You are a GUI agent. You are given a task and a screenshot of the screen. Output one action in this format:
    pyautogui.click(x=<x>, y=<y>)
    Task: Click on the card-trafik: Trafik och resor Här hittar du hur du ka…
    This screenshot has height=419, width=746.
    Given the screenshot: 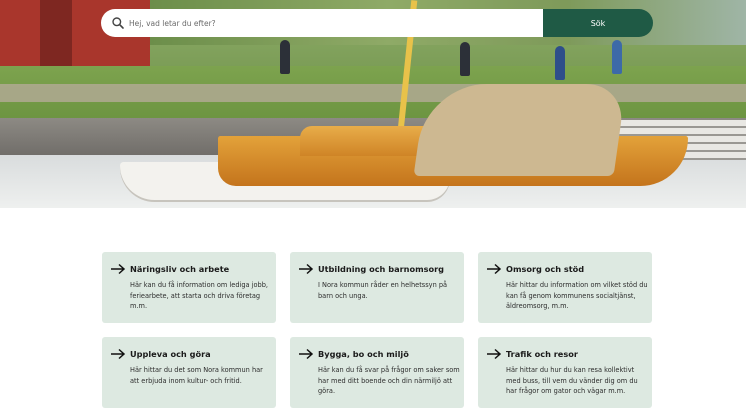 What is the action you would take?
    pyautogui.click(x=565, y=372)
    